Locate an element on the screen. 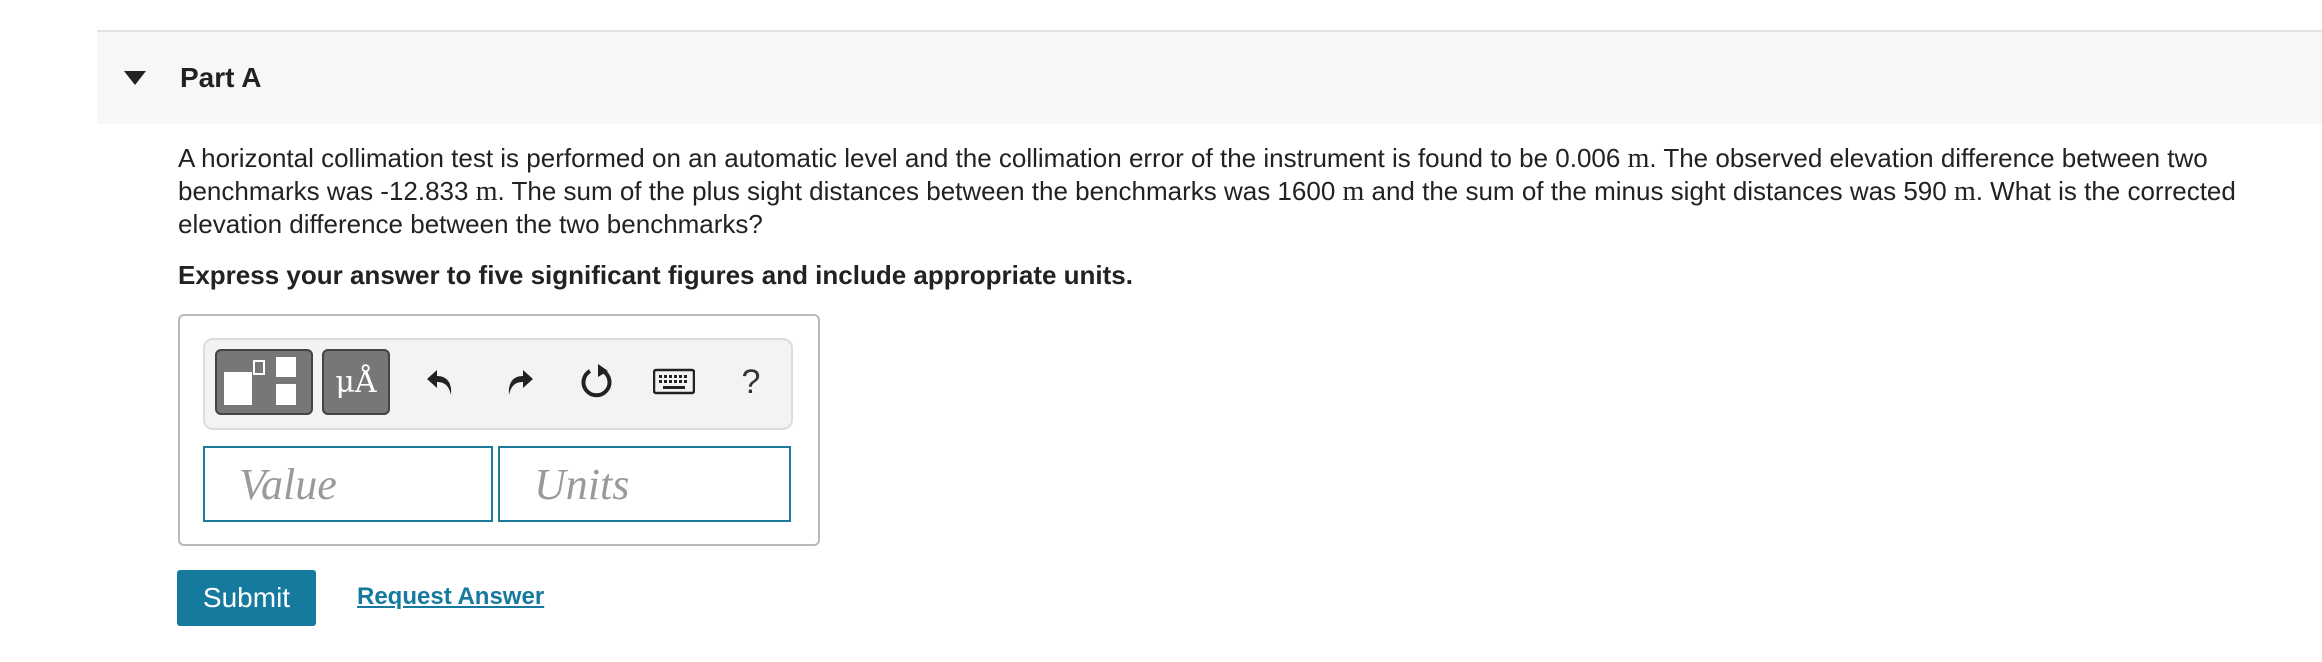 The height and width of the screenshot is (662, 2322). reset-icon is located at coordinates (596, 381).